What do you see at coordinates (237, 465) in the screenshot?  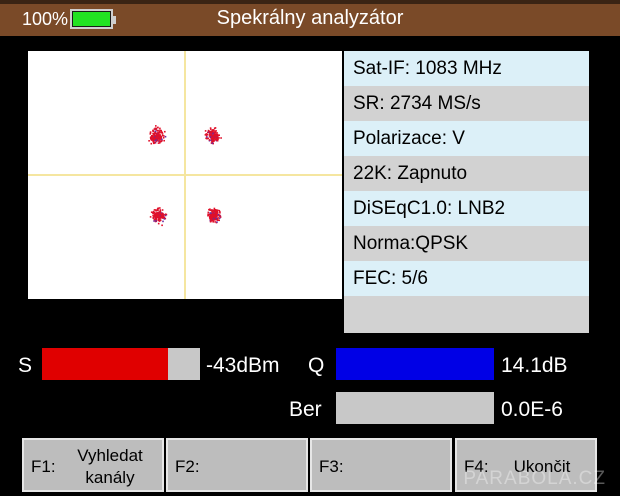 I see `f2-button: F2:` at bounding box center [237, 465].